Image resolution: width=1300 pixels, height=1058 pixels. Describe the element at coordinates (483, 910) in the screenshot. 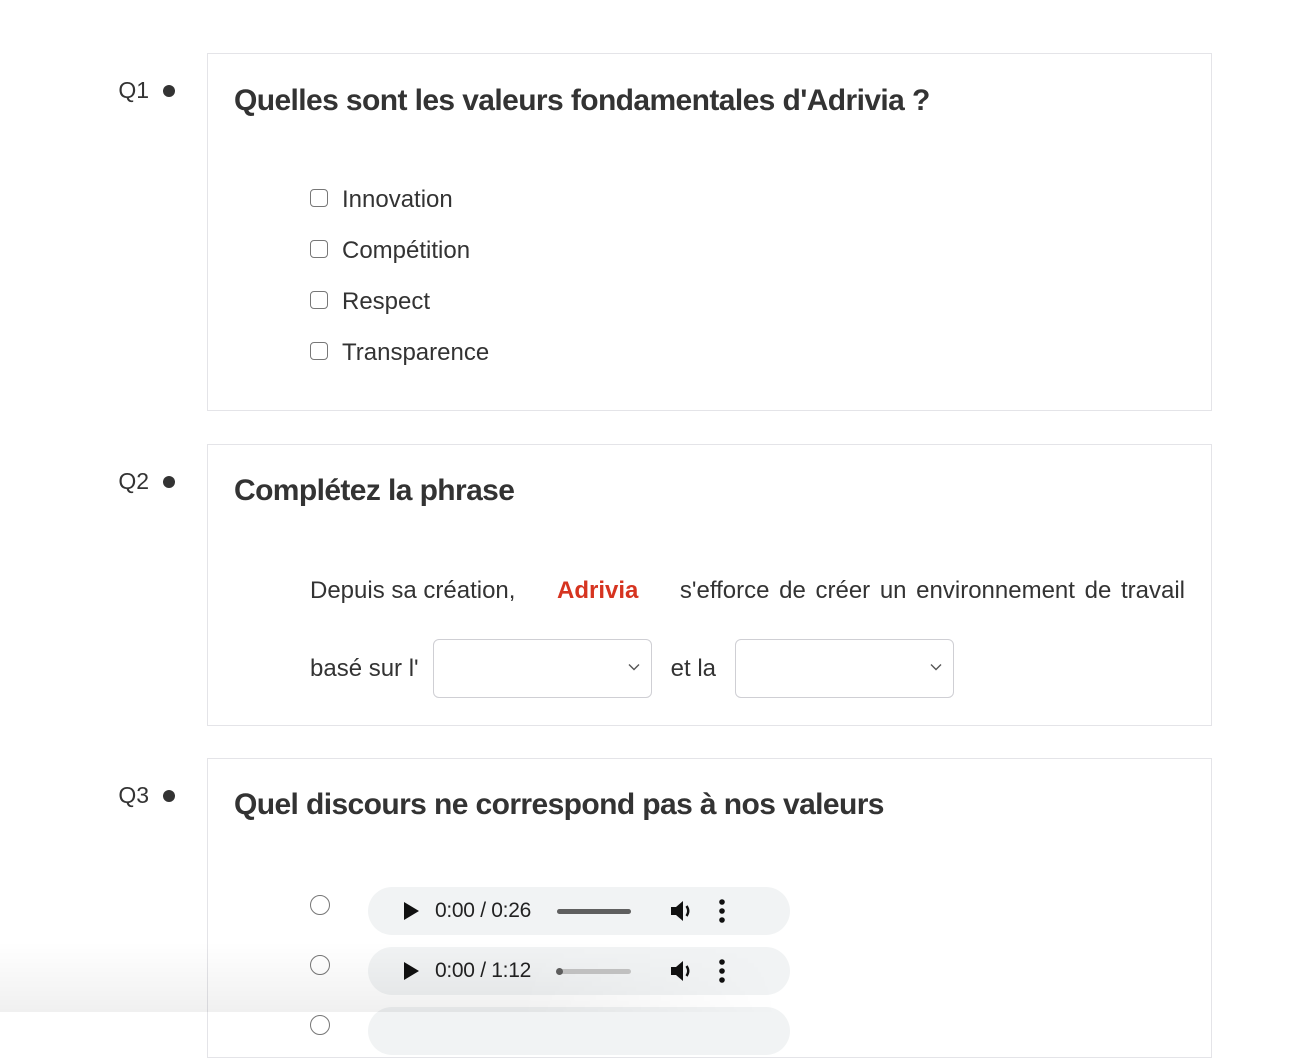

I see `audio-time: 0:00 / 0:26` at that location.